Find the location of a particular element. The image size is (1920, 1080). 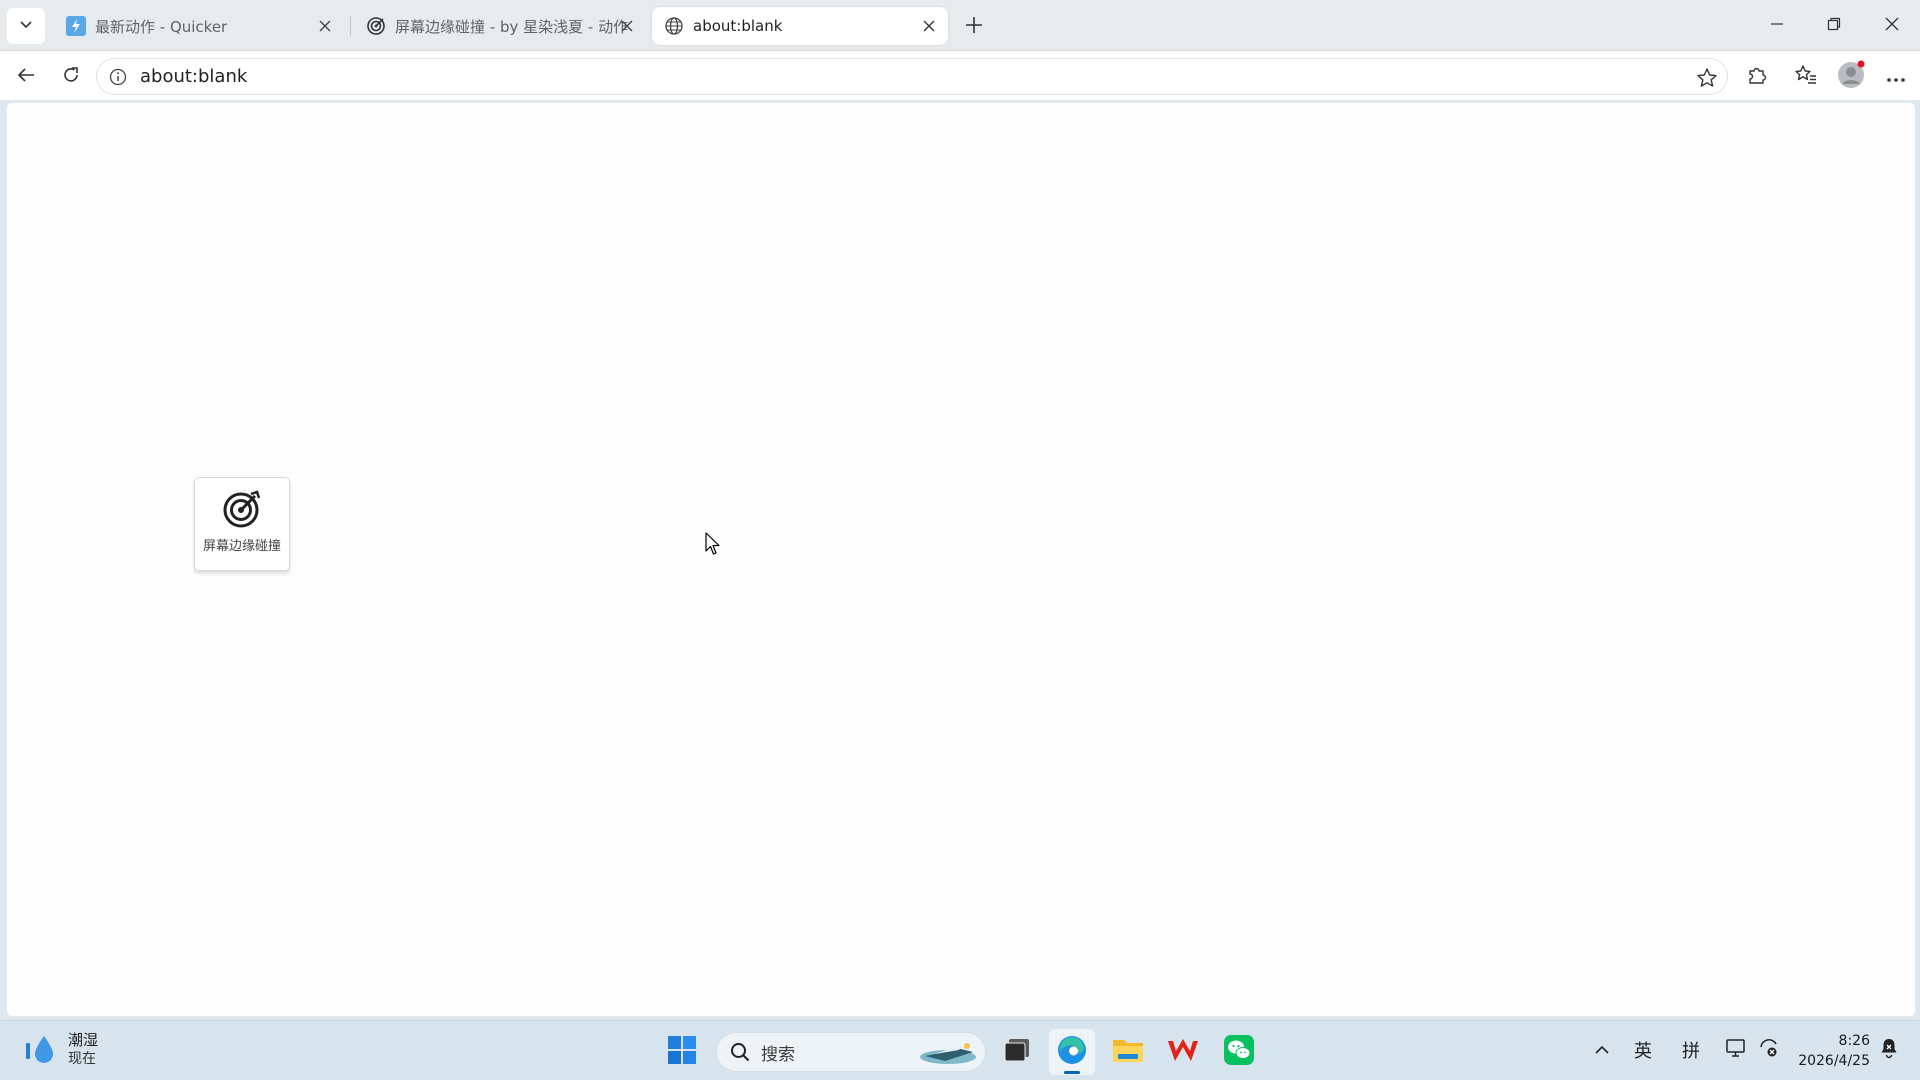

wechat-button is located at coordinates (1239, 1052).